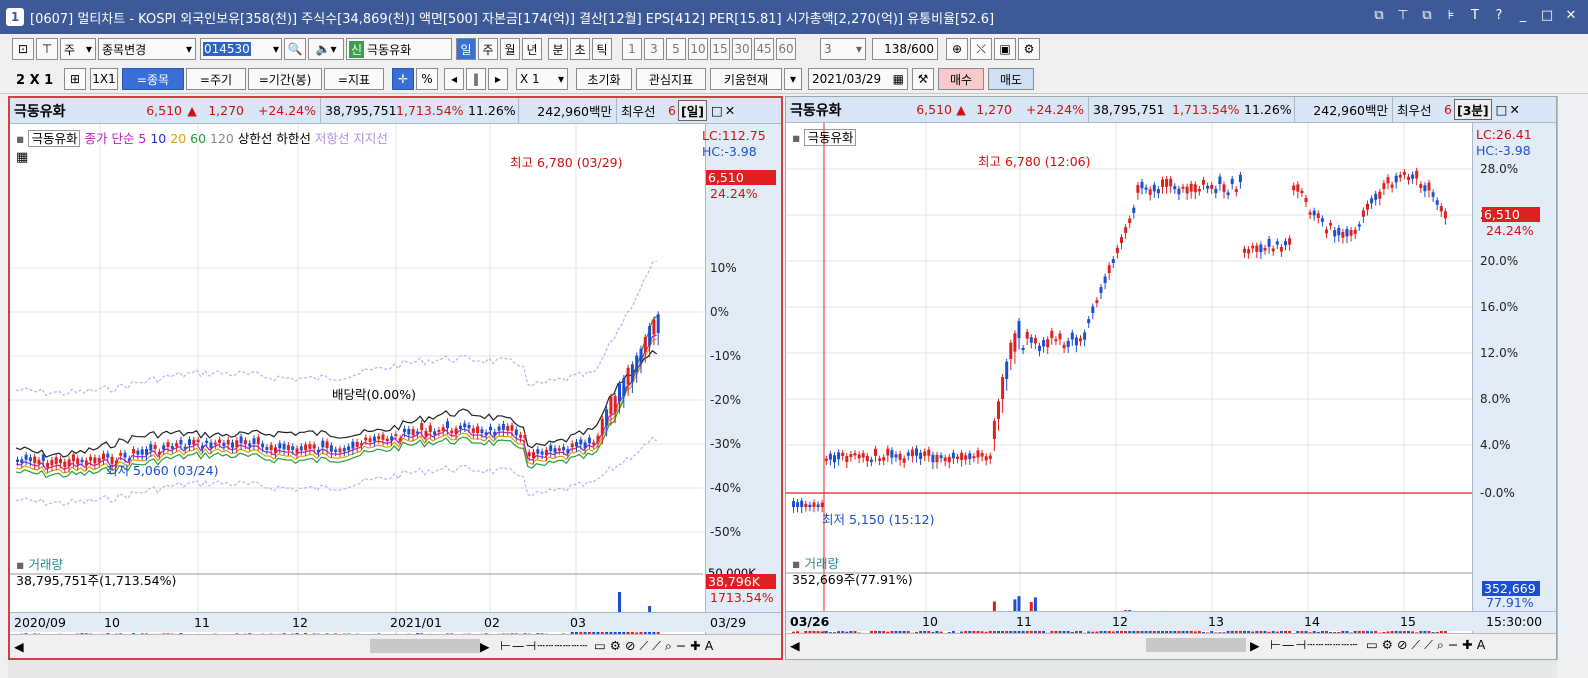 The image size is (1588, 678). I want to click on page-field: 138/600, so click(905, 49).